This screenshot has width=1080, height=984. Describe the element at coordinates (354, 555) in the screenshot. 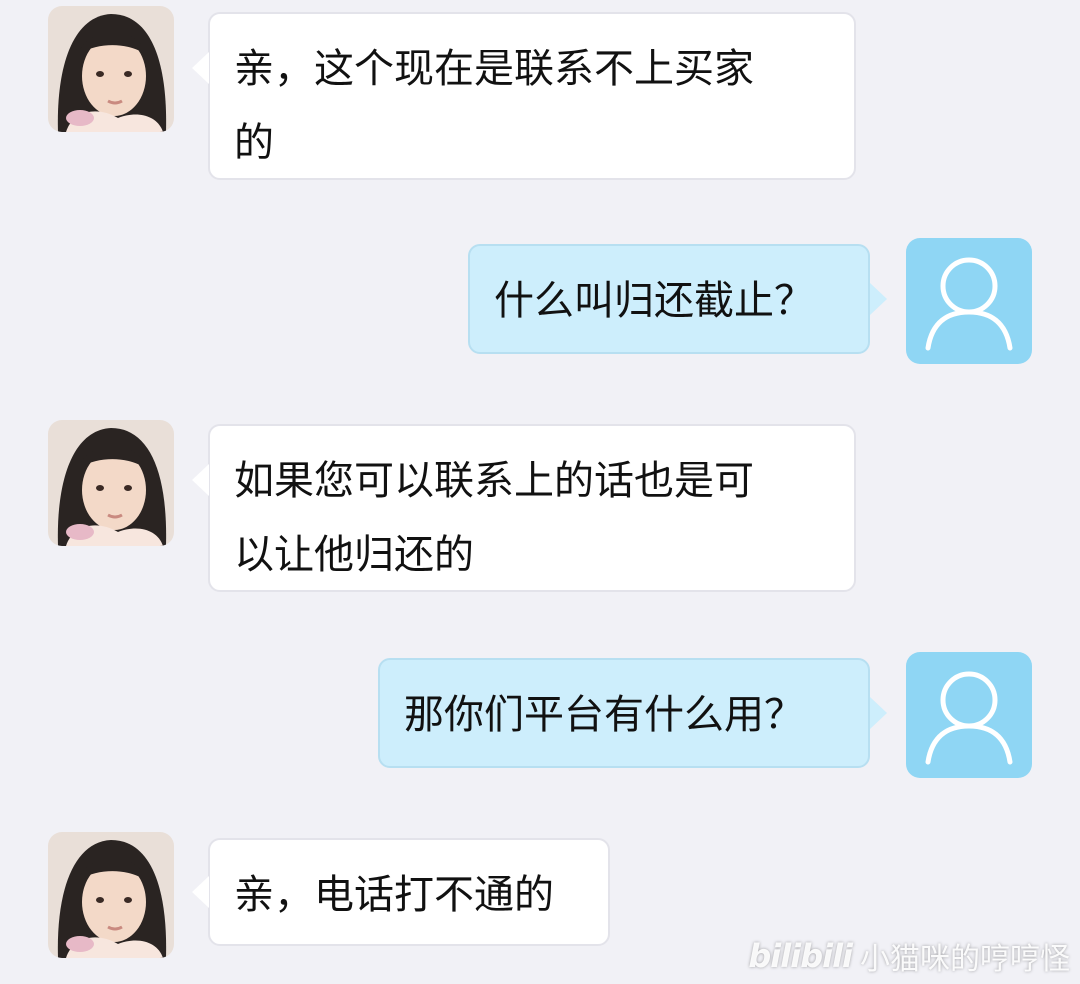

I see `message-line: 以让他归还的` at that location.